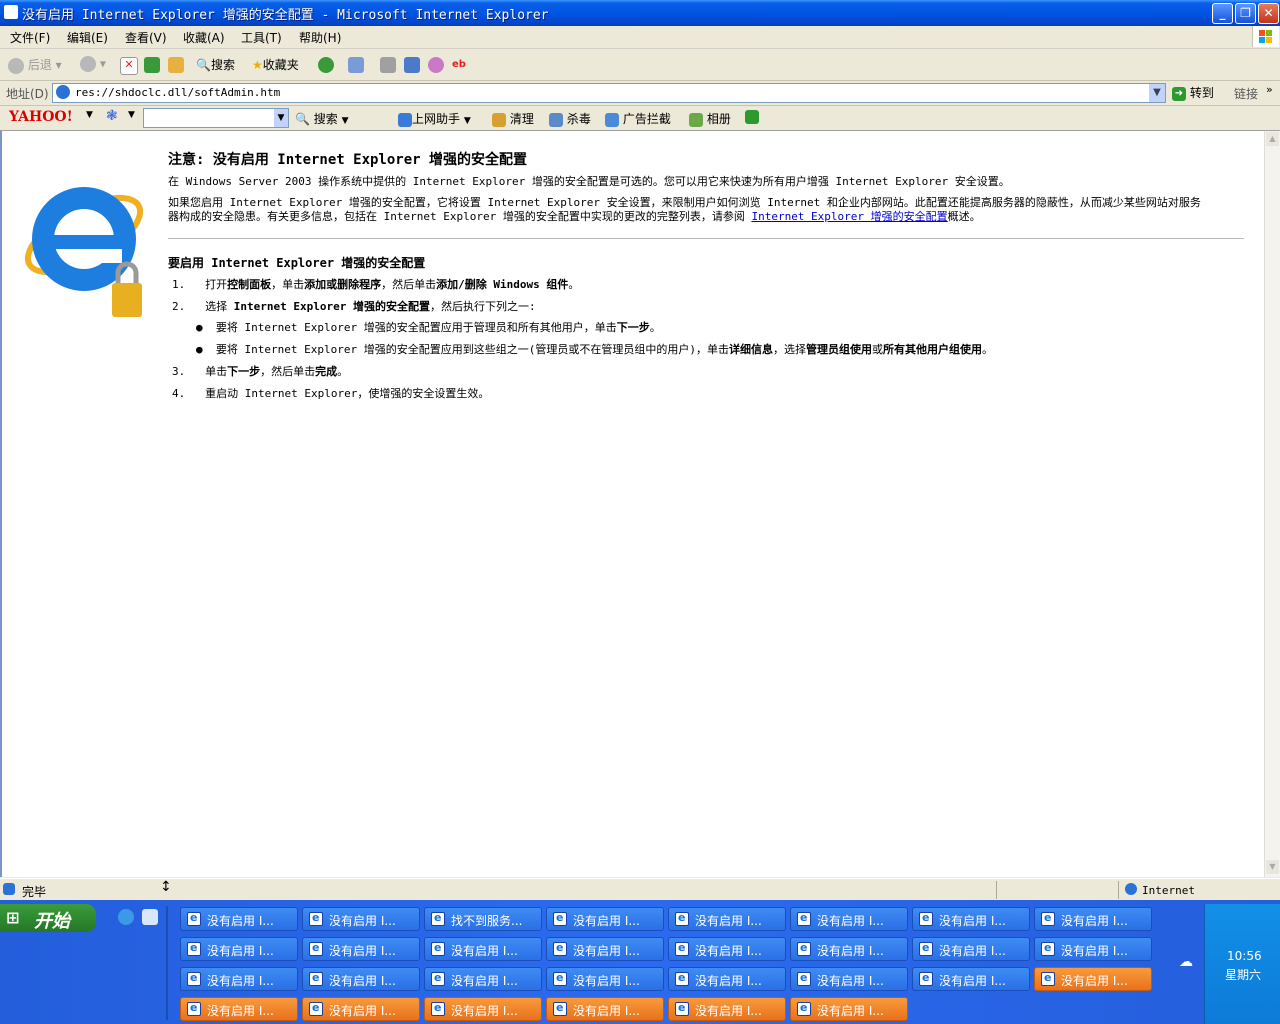 This screenshot has height=1024, width=1280. What do you see at coordinates (1268, 13) in the screenshot?
I see `close-button: ✕` at bounding box center [1268, 13].